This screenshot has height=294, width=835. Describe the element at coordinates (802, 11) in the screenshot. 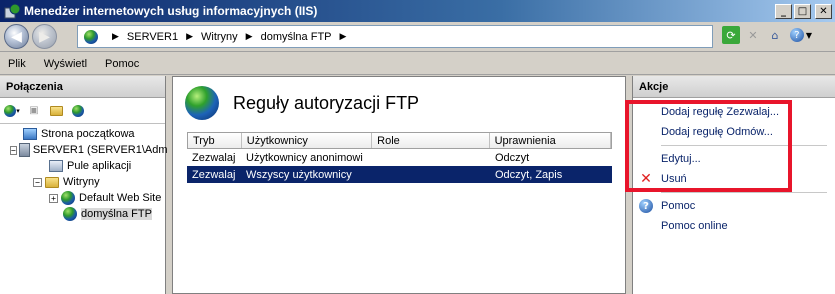

I see `maximize-button: □` at that location.